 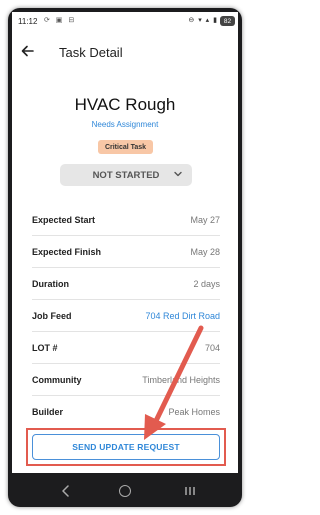 What do you see at coordinates (48, 412) in the screenshot?
I see `detail-label: Builder` at bounding box center [48, 412].